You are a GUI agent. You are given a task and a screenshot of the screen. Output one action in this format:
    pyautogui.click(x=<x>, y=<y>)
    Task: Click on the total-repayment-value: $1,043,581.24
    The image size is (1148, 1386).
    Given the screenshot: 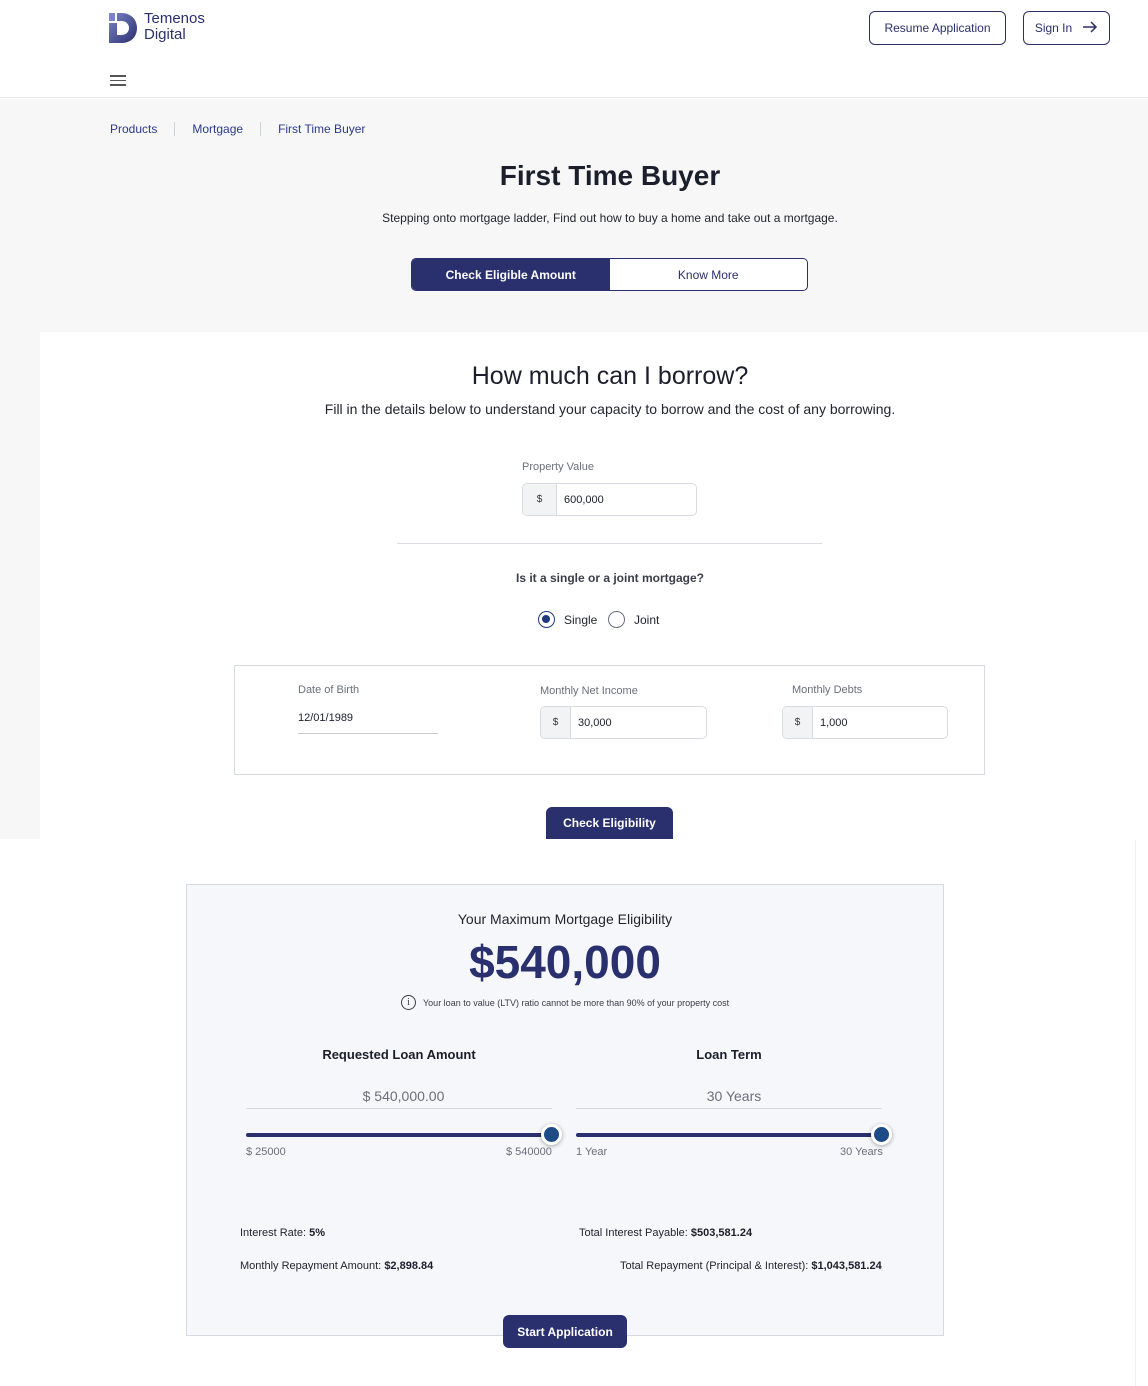 What is the action you would take?
    pyautogui.click(x=846, y=1266)
    